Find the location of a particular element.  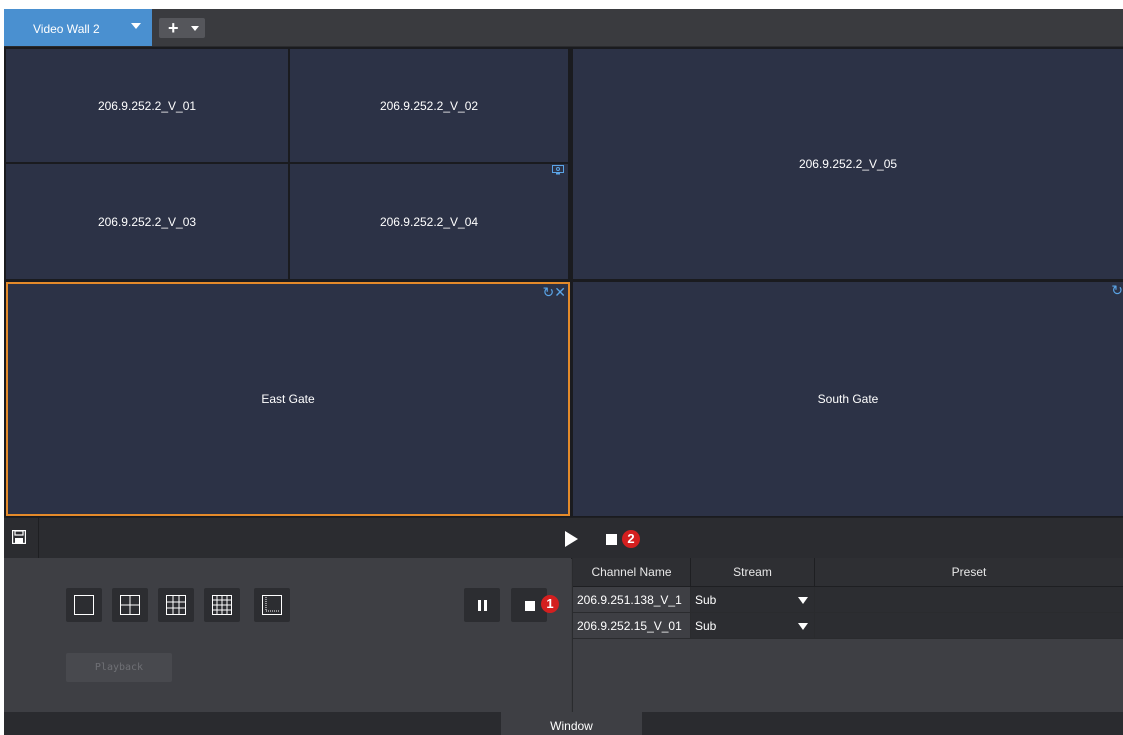

callout-badge-2: 2 is located at coordinates (631, 539).